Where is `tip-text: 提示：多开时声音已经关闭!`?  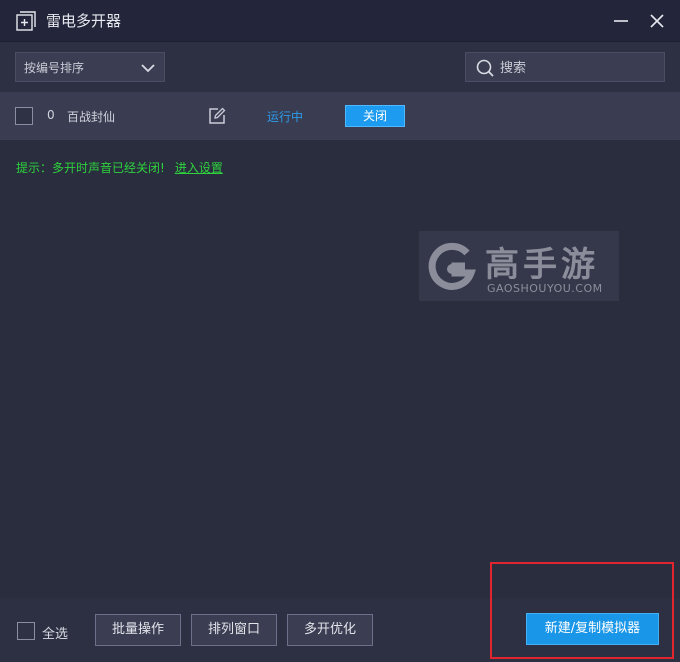 tip-text: 提示：多开时声音已经关闭! is located at coordinates (90, 168).